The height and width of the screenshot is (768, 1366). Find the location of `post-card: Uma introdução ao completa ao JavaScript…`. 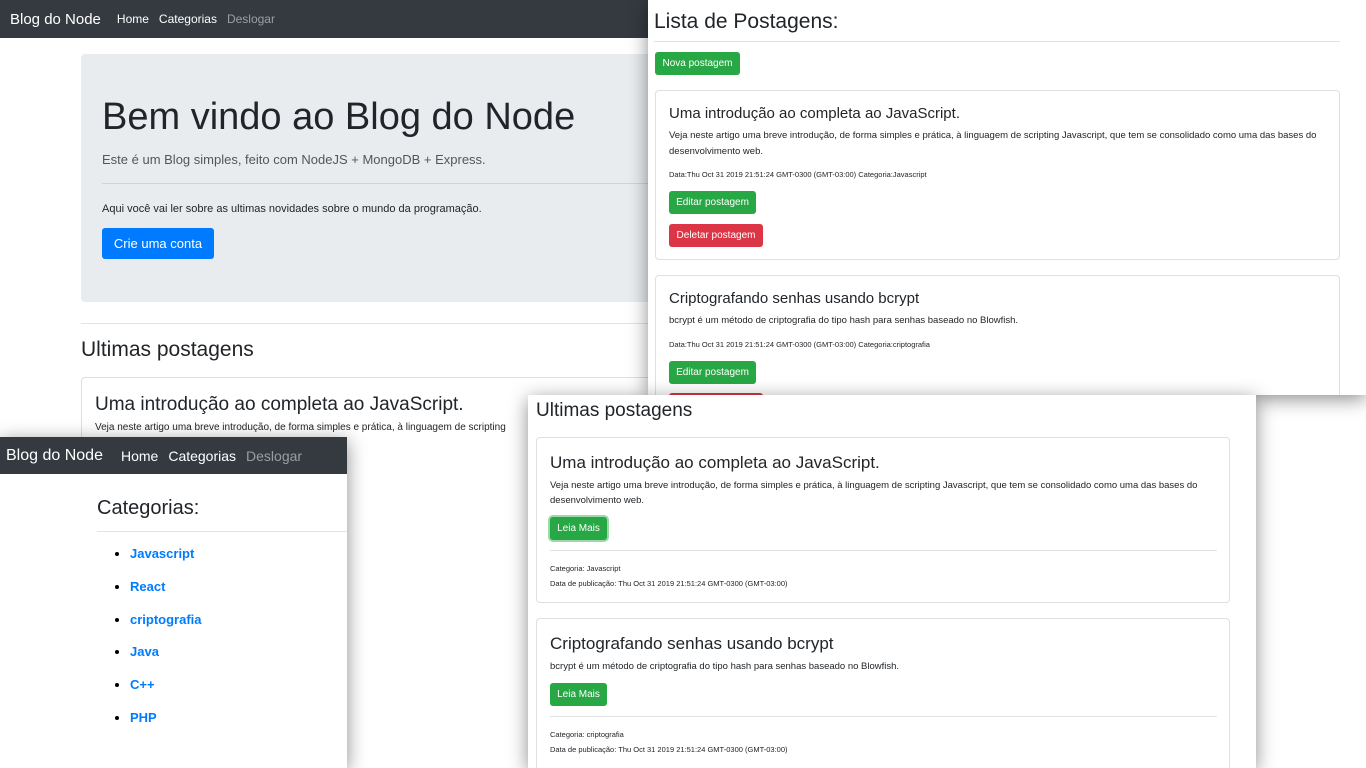

post-card: Uma introdução ao completa ao JavaScript… is located at coordinates (883, 520).